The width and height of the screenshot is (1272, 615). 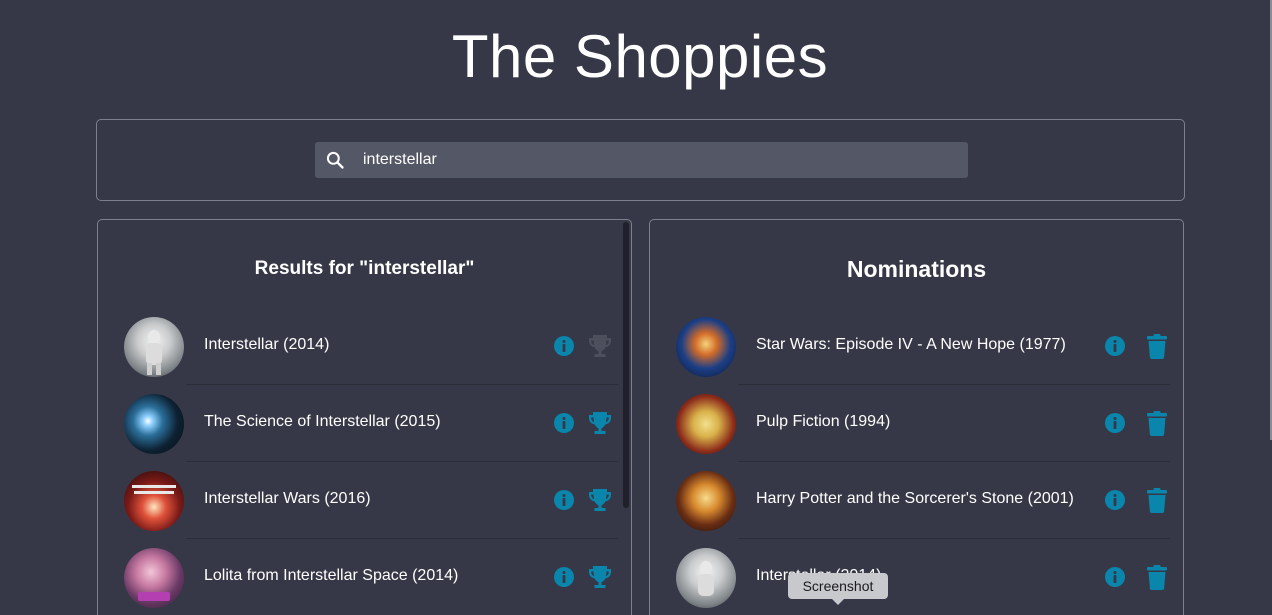 What do you see at coordinates (916, 269) in the screenshot?
I see `nominations-title: Nominations` at bounding box center [916, 269].